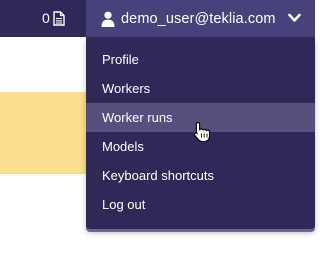  Describe the element at coordinates (200, 88) in the screenshot. I see `menu-item-workers: Workers` at that location.